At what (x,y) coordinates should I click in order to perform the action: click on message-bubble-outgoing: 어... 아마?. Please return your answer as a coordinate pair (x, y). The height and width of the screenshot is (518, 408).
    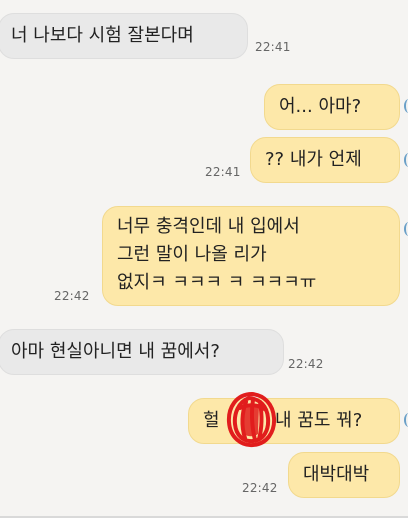
    Looking at the image, I should click on (332, 107).